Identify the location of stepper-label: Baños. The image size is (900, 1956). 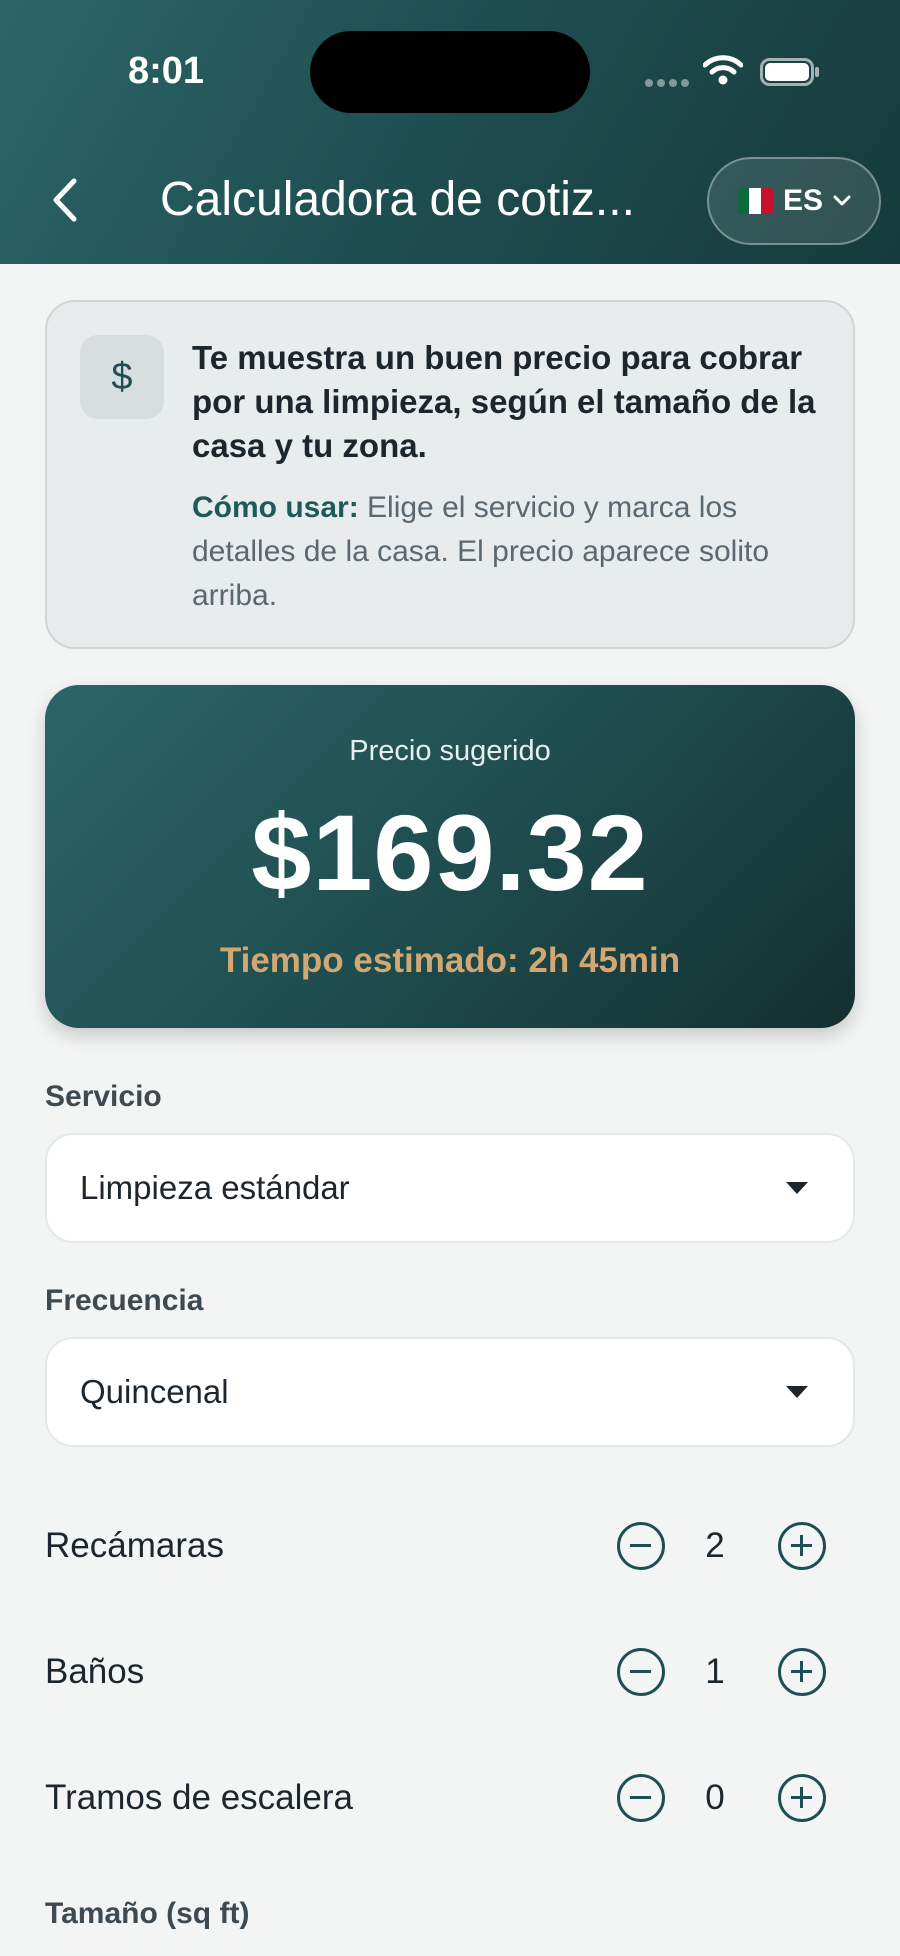
(95, 1671).